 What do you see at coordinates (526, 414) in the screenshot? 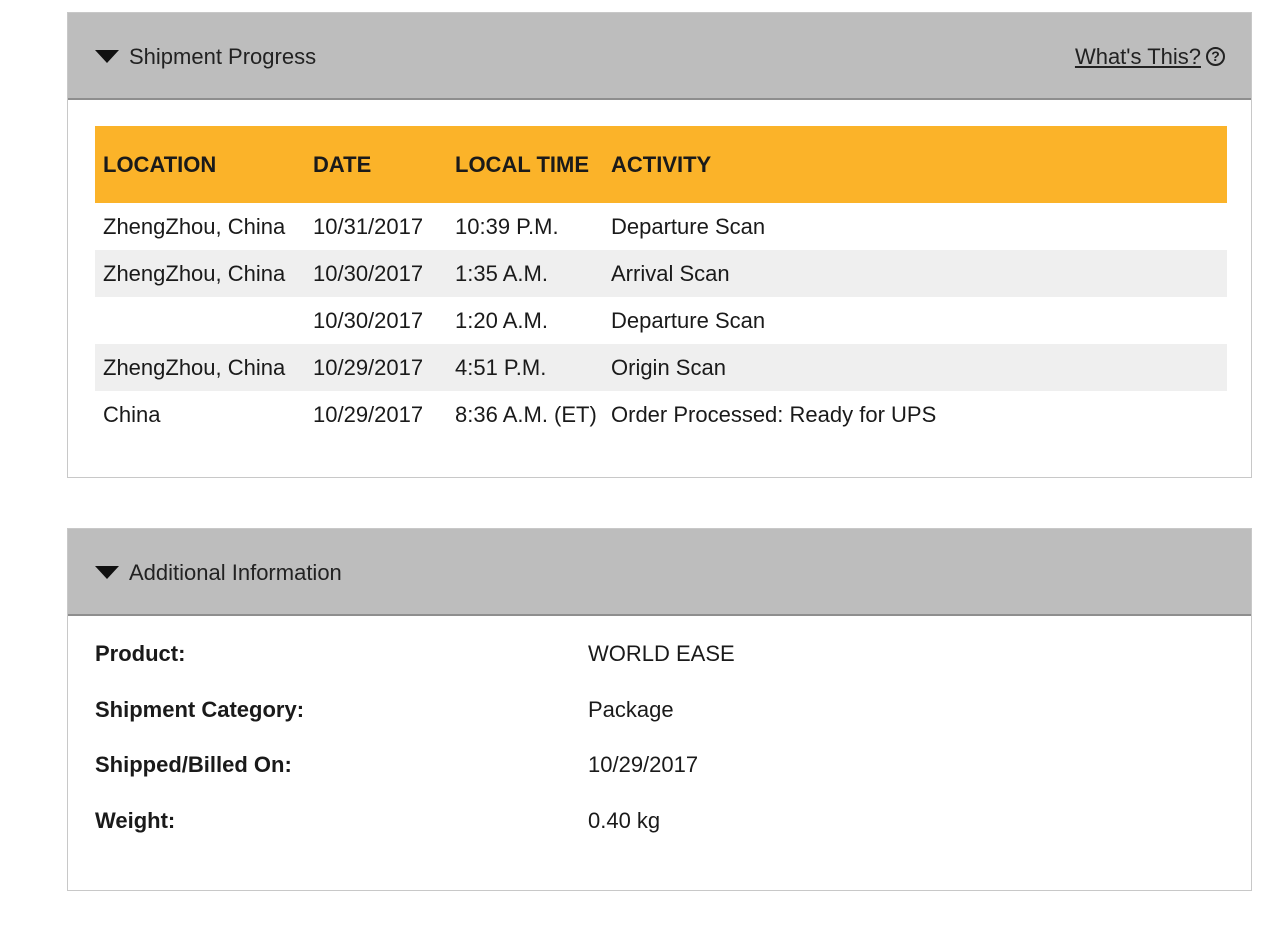
I see `cell-time: 8:36 A.M. (ET)` at bounding box center [526, 414].